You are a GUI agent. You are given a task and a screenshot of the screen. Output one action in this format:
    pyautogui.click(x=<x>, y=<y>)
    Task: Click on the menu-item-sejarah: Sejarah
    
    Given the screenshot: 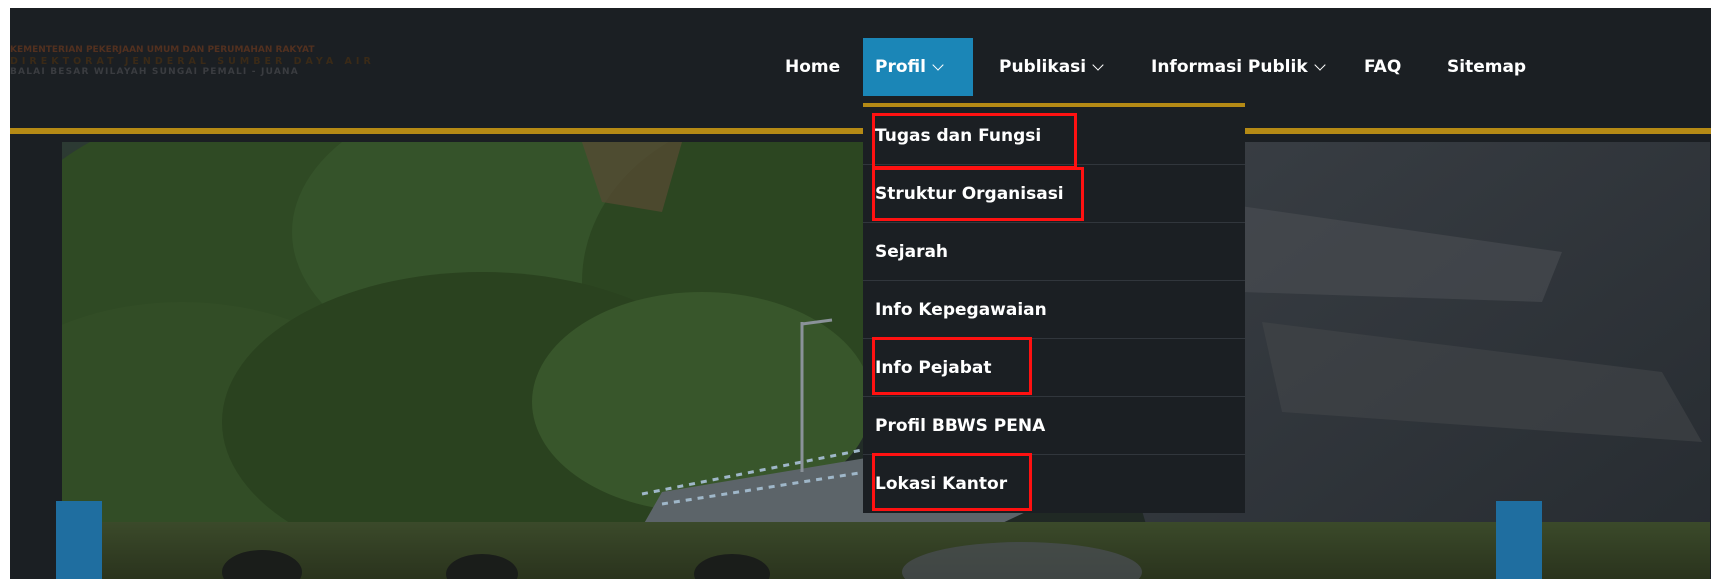 What is the action you would take?
    pyautogui.click(x=1054, y=252)
    